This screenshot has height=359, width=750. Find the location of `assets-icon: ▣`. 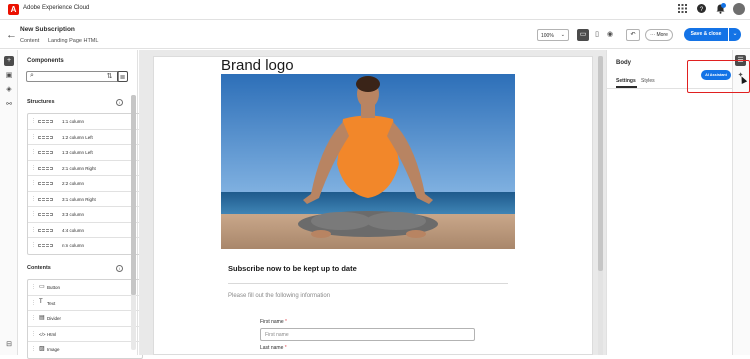

assets-icon: ▣ is located at coordinates (9, 76).